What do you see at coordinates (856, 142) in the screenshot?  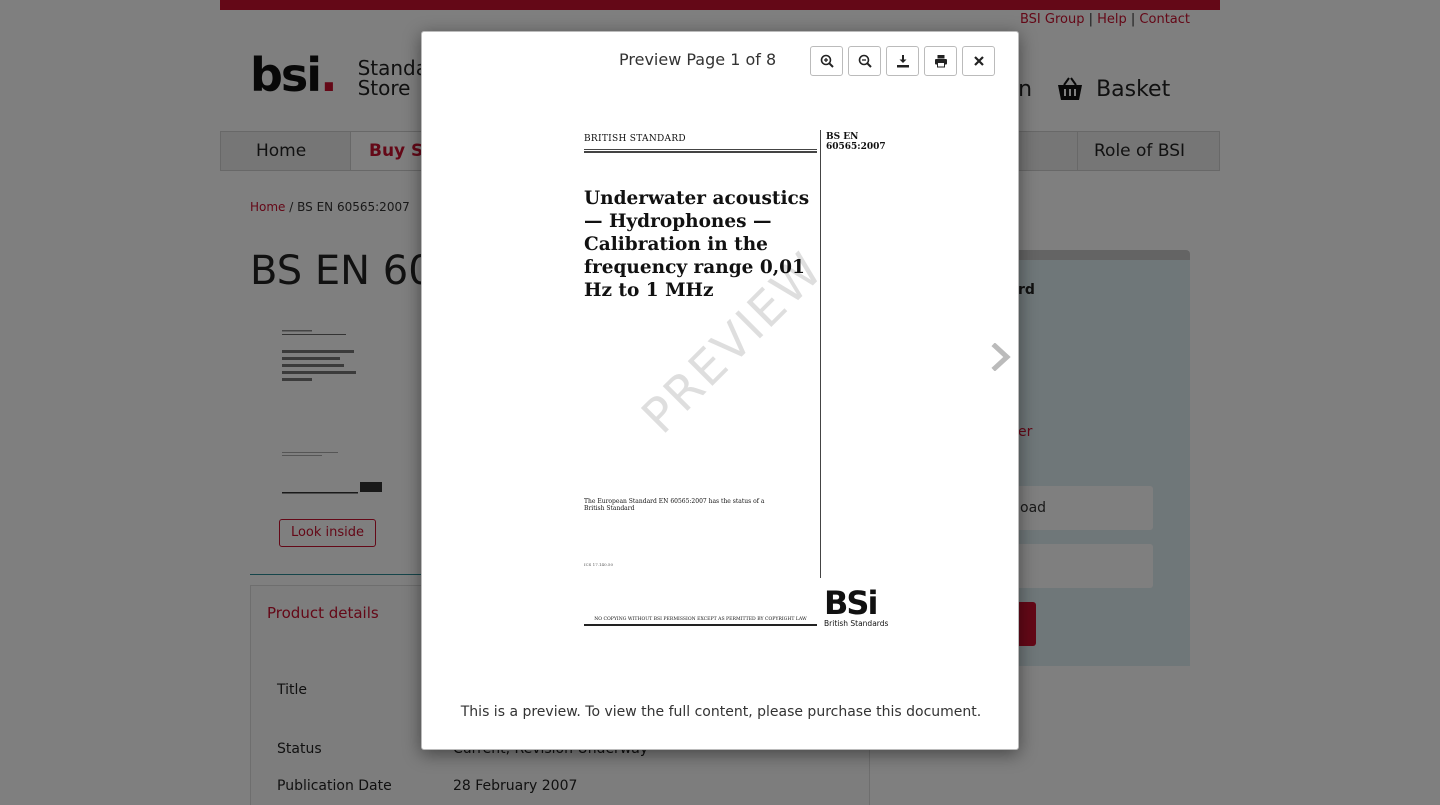 I see `doc-number: BS EN 60565:2007` at bounding box center [856, 142].